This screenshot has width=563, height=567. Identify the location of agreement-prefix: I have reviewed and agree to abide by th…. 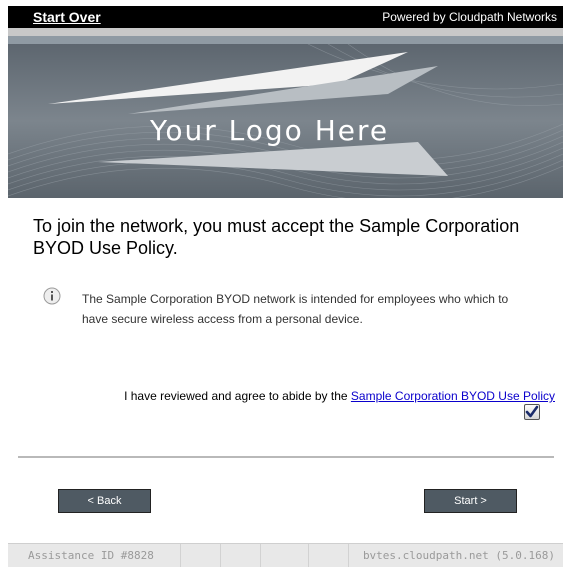
(236, 396).